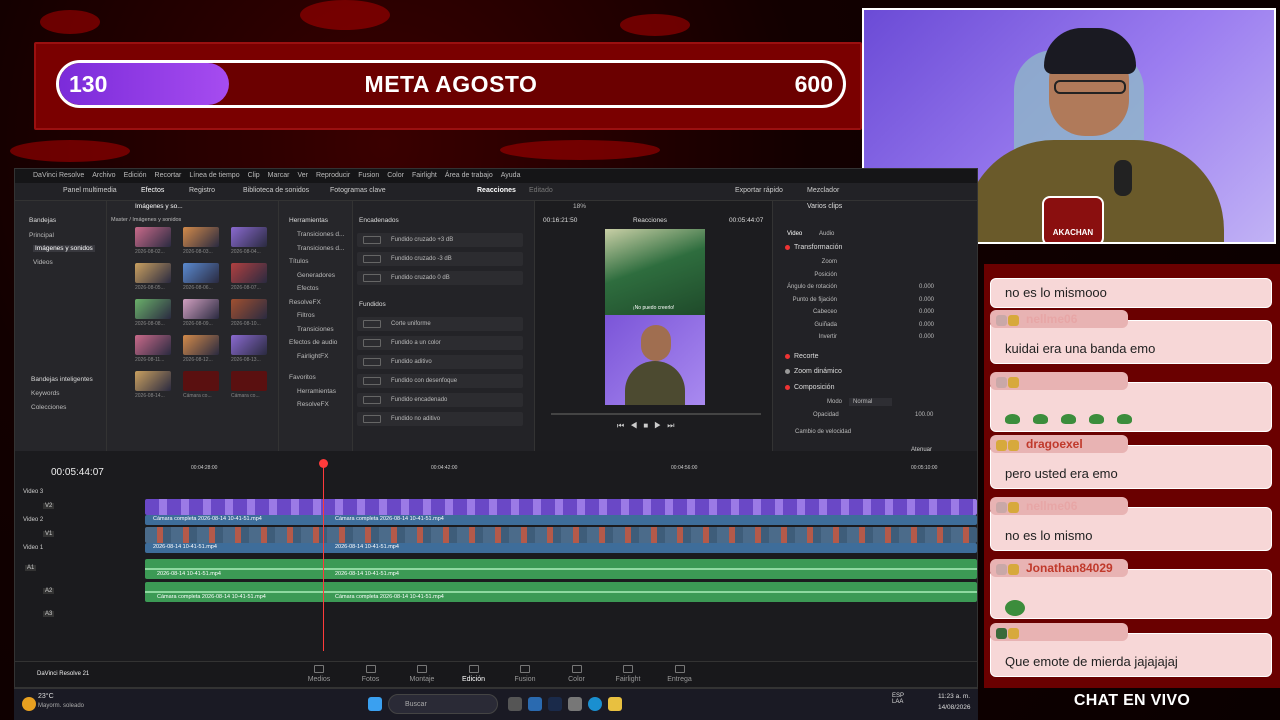 This screenshot has width=1280, height=720. Describe the element at coordinates (45, 393) in the screenshot. I see `smart-bin-keywords: Keywords` at that location.